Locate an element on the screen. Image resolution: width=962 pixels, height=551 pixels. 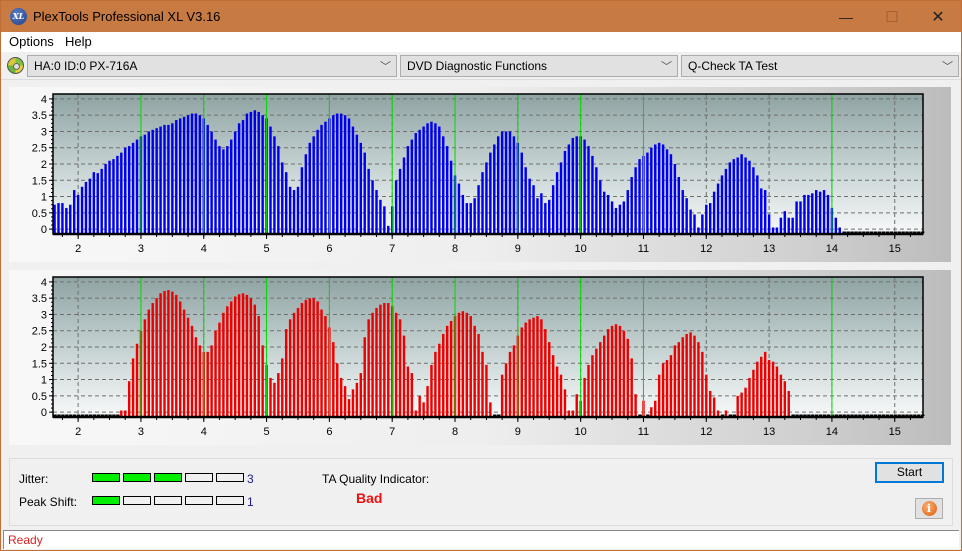
x-tick-label: 13 is located at coordinates (769, 249).